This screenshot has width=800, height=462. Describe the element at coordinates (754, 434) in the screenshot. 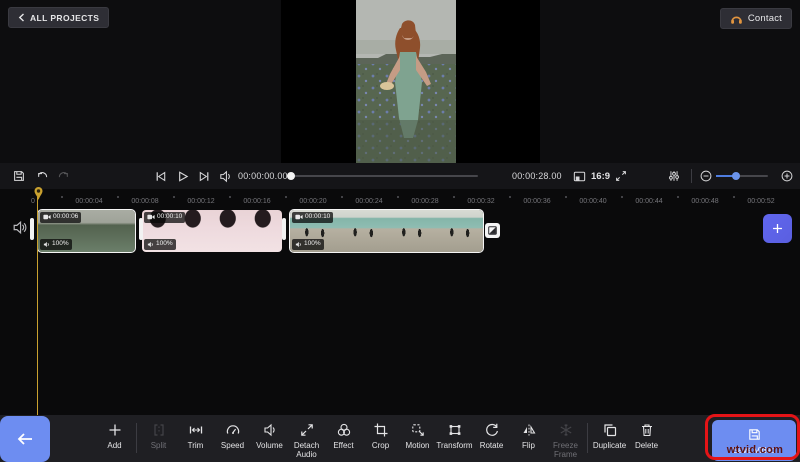

I see `save-icon` at that location.